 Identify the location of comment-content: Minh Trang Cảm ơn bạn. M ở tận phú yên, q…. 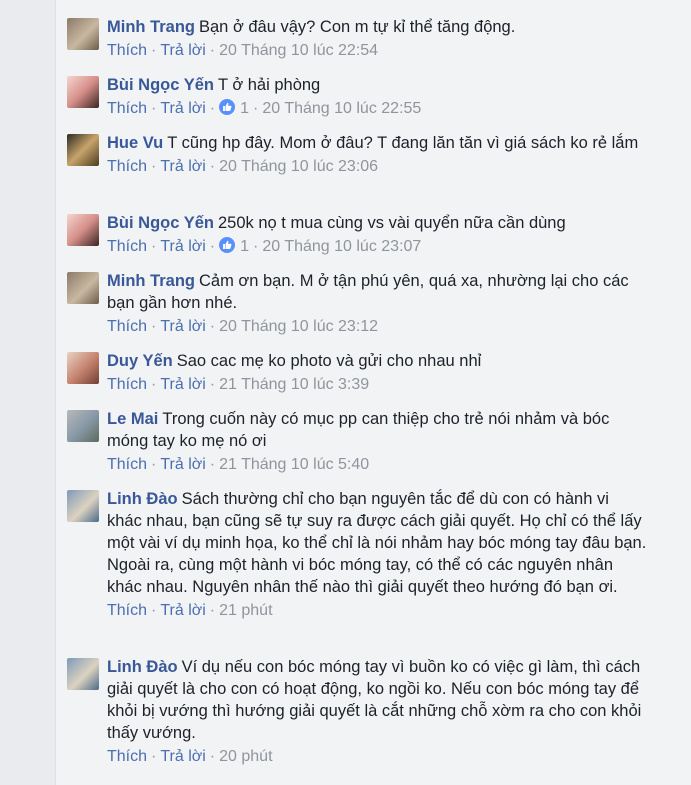
(377, 292).